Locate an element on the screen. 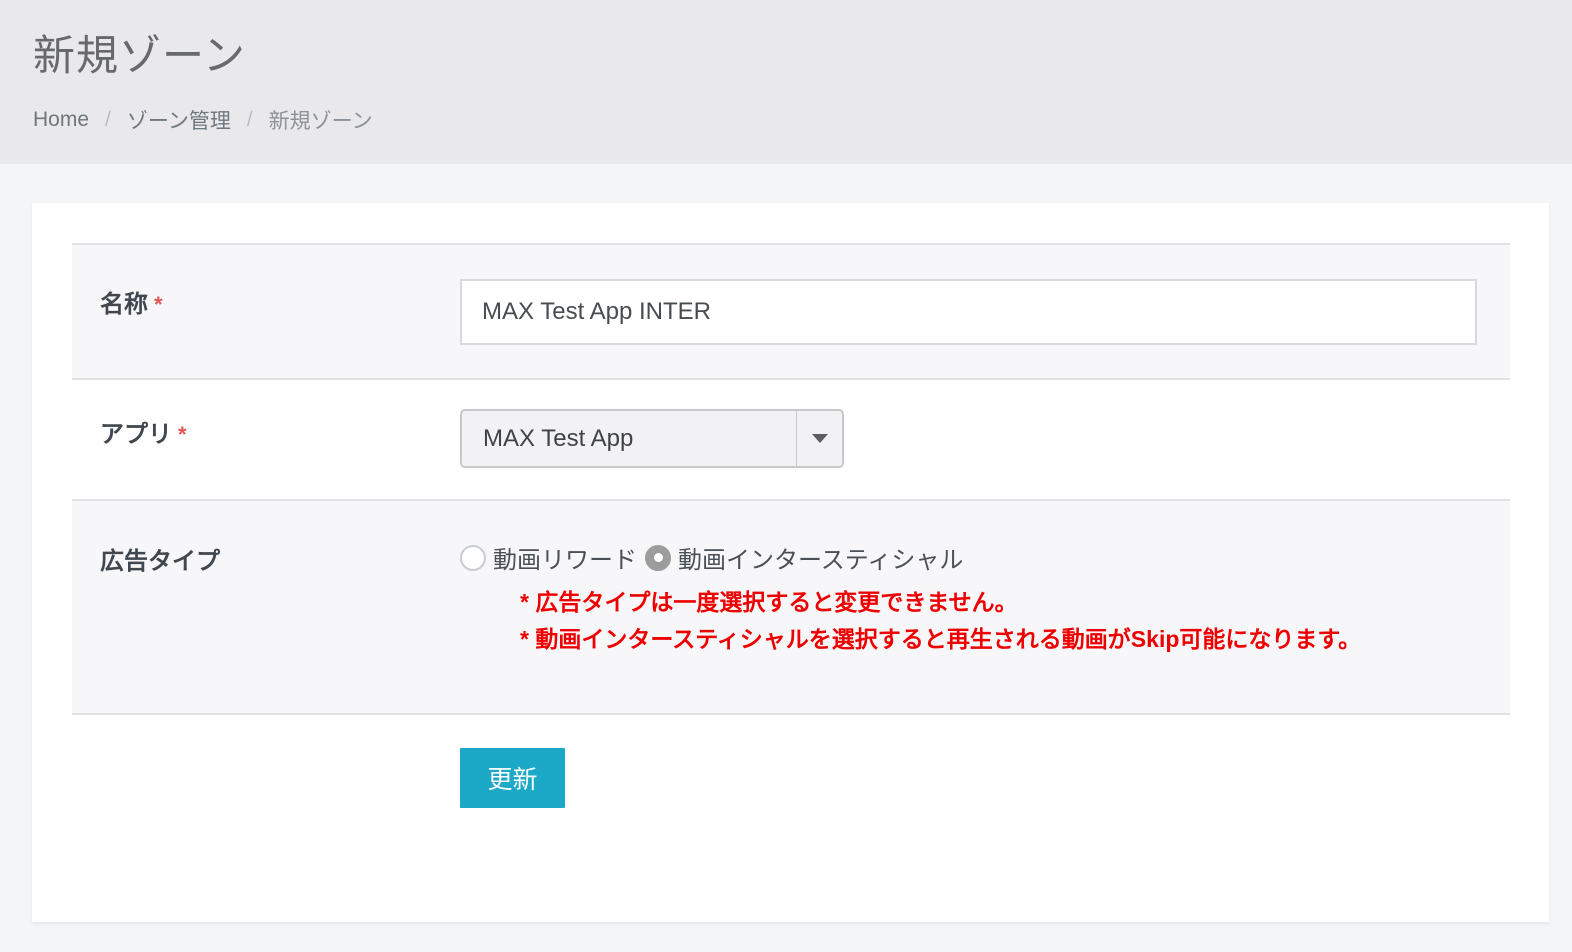 The height and width of the screenshot is (952, 1572). name-control-cell is located at coordinates (985, 312).